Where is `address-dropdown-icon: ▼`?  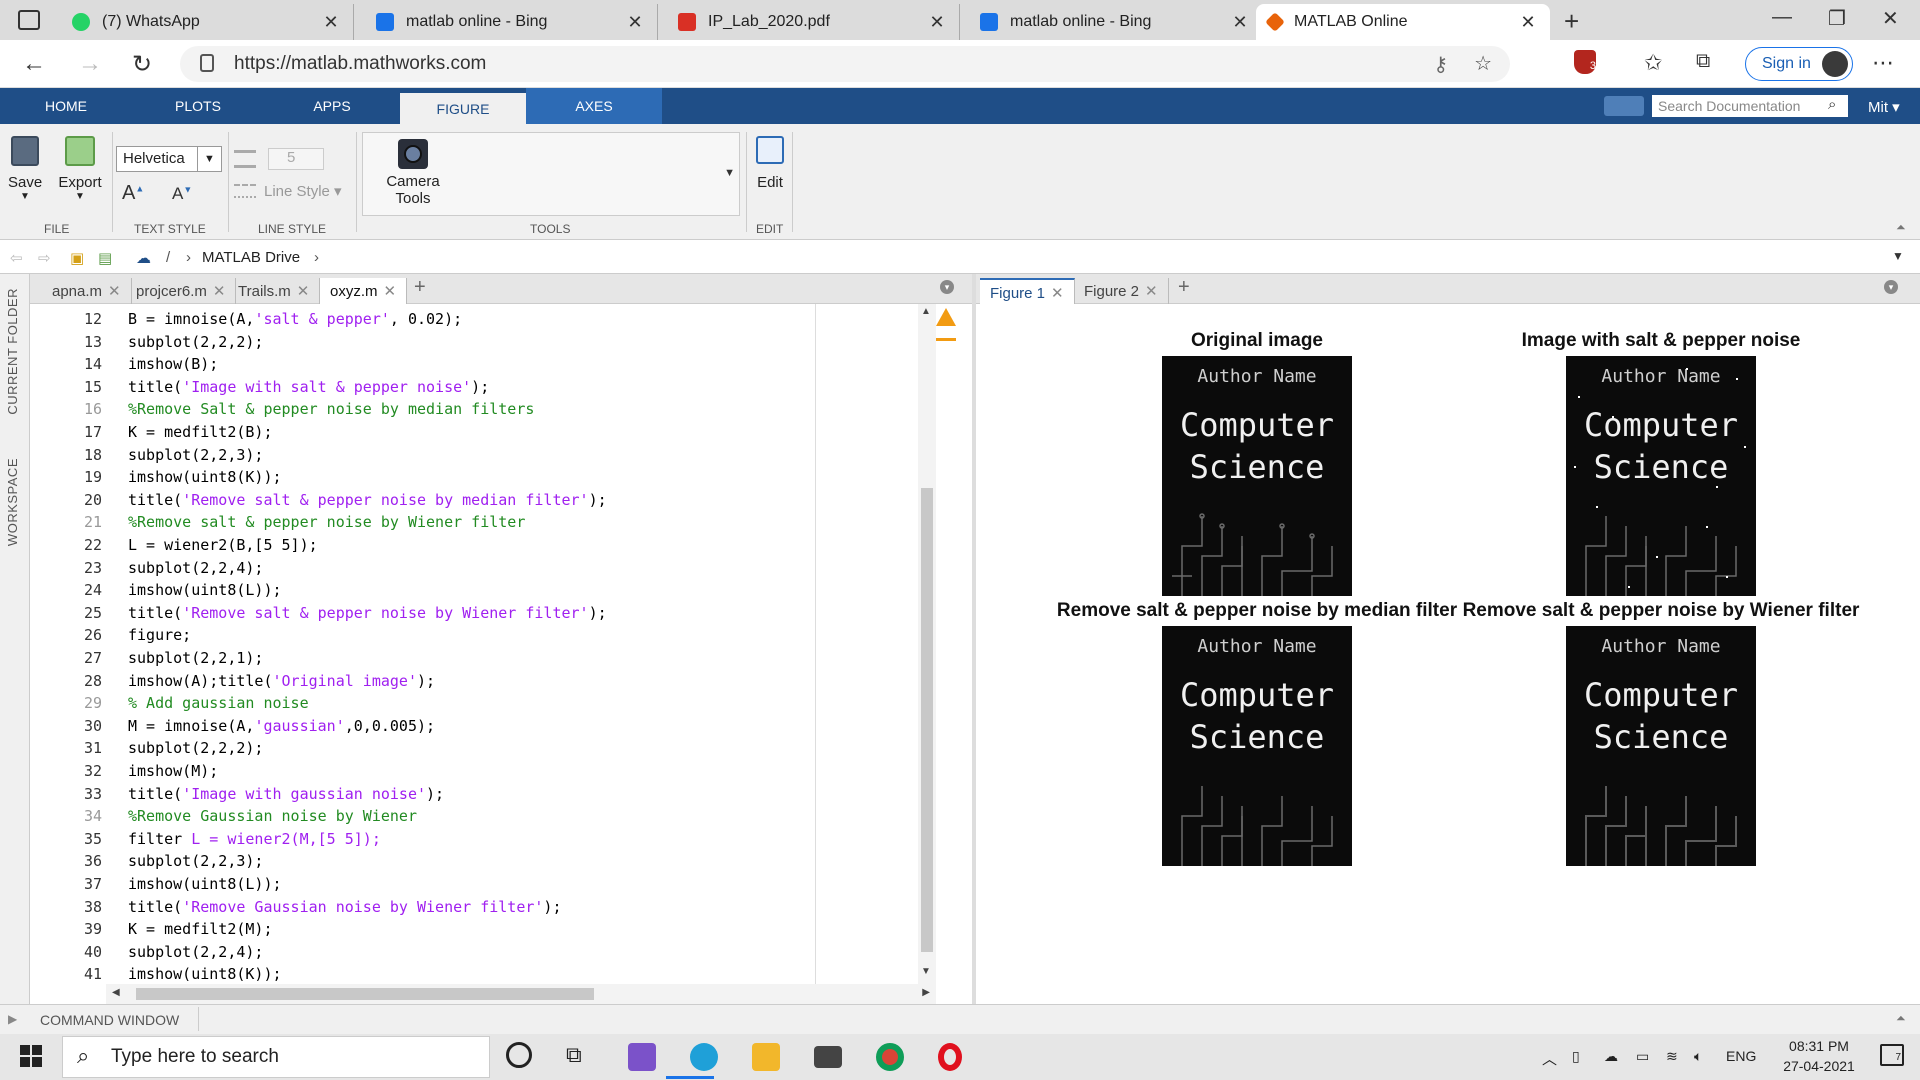 address-dropdown-icon: ▼ is located at coordinates (1898, 256).